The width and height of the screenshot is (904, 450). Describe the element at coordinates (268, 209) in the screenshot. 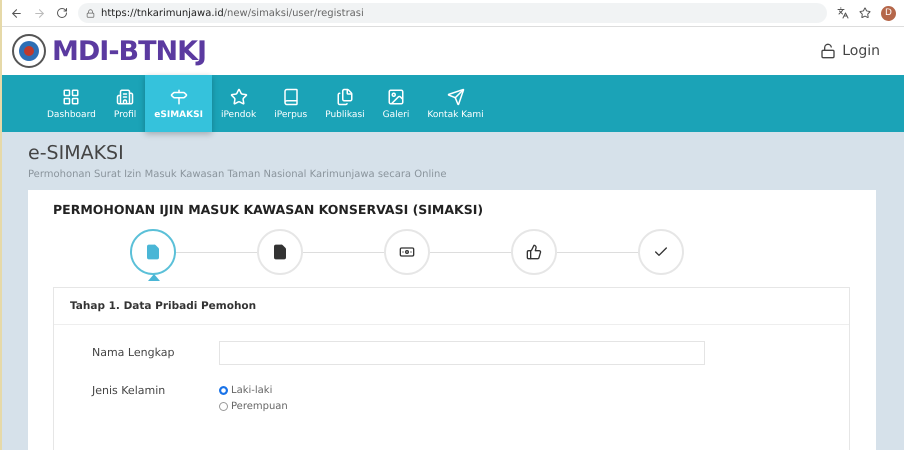

I see `card-title: PERMOHONAN IJIN MASUK KAWASAN KONSERVASI (SIMAKSI)` at that location.